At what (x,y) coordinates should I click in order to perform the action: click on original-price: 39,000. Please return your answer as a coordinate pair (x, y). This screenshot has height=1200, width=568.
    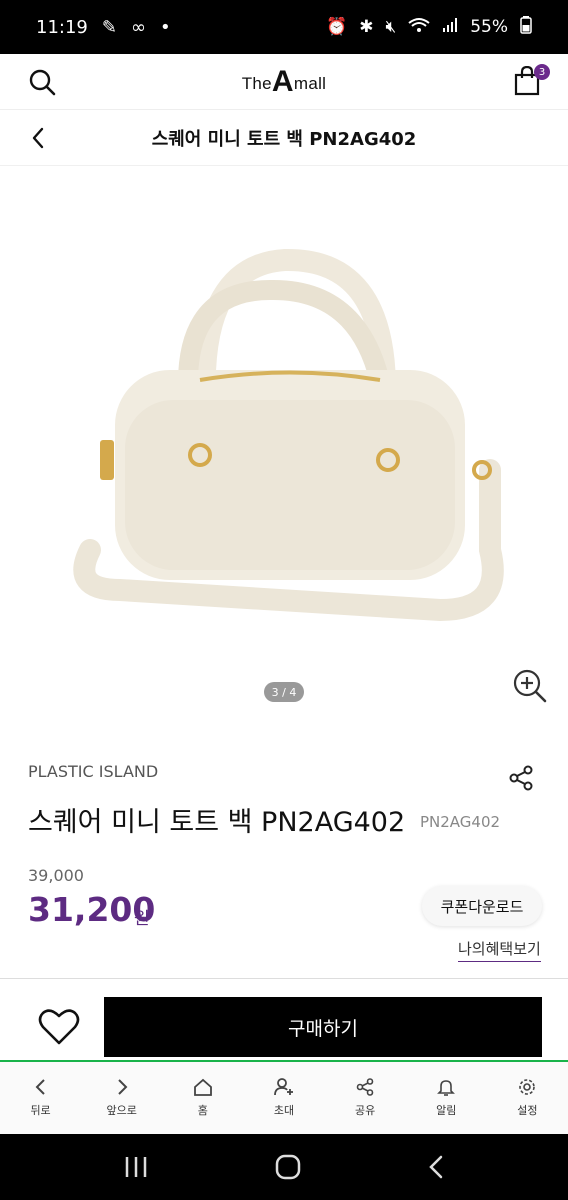
    Looking at the image, I should click on (56, 875).